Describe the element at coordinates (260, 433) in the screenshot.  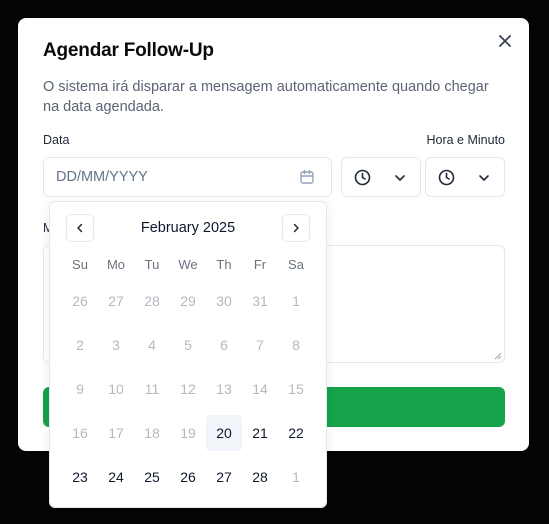
I see `calendar-day: 21` at that location.